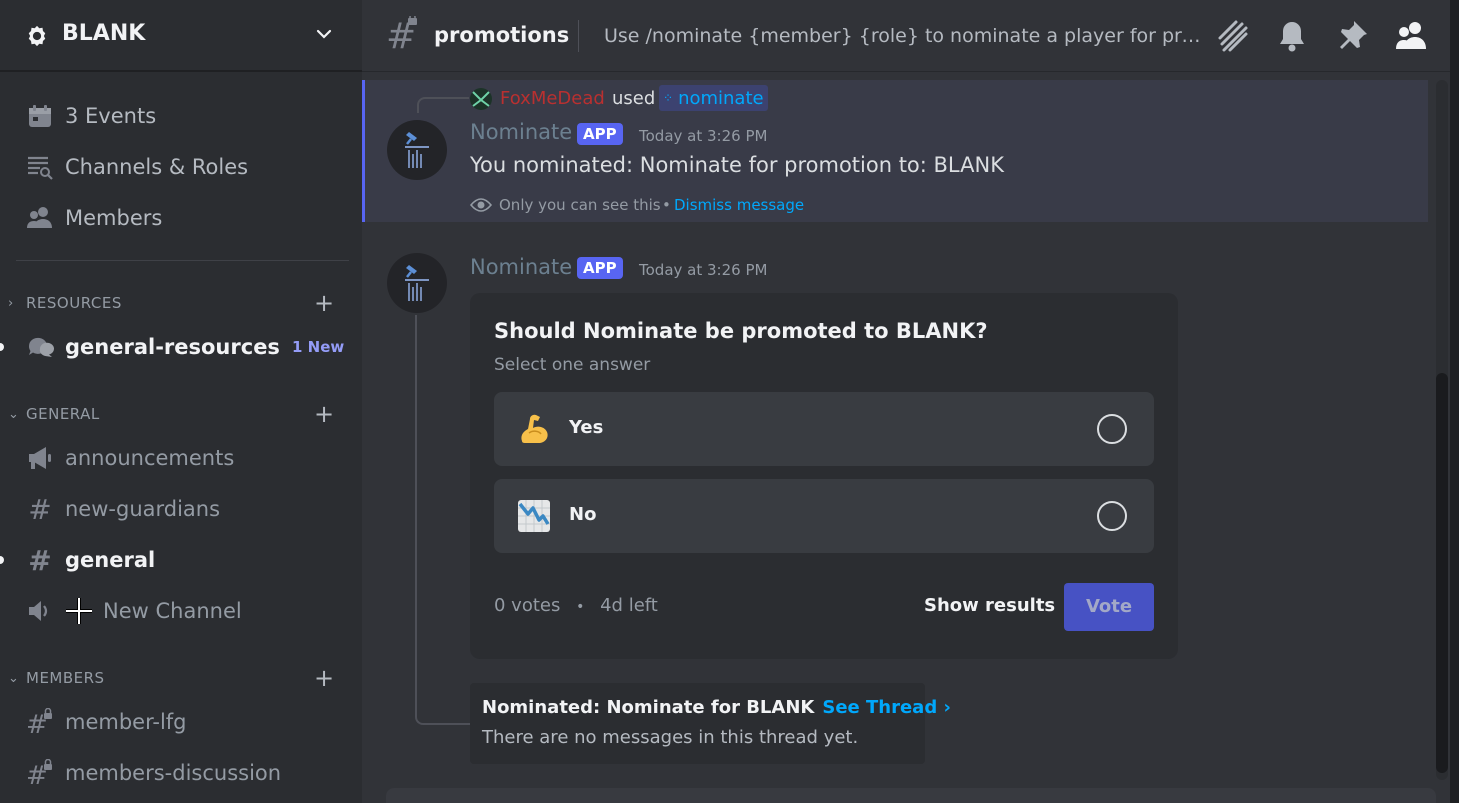 The width and height of the screenshot is (1459, 803). What do you see at coordinates (74, 303) in the screenshot?
I see `category-resources-label: RESOURCES` at bounding box center [74, 303].